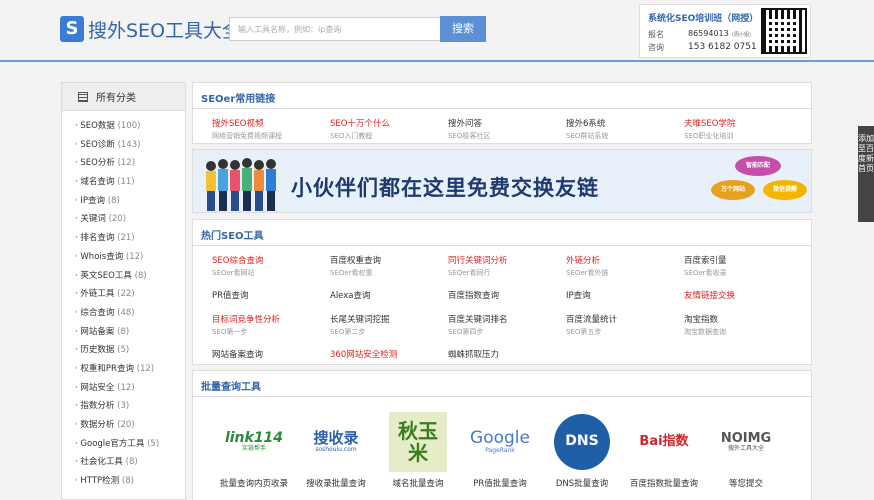 This screenshot has width=874, height=500. Describe the element at coordinates (123, 240) in the screenshot. I see `sidebar-category-item: · 排名查询 (21)` at that location.